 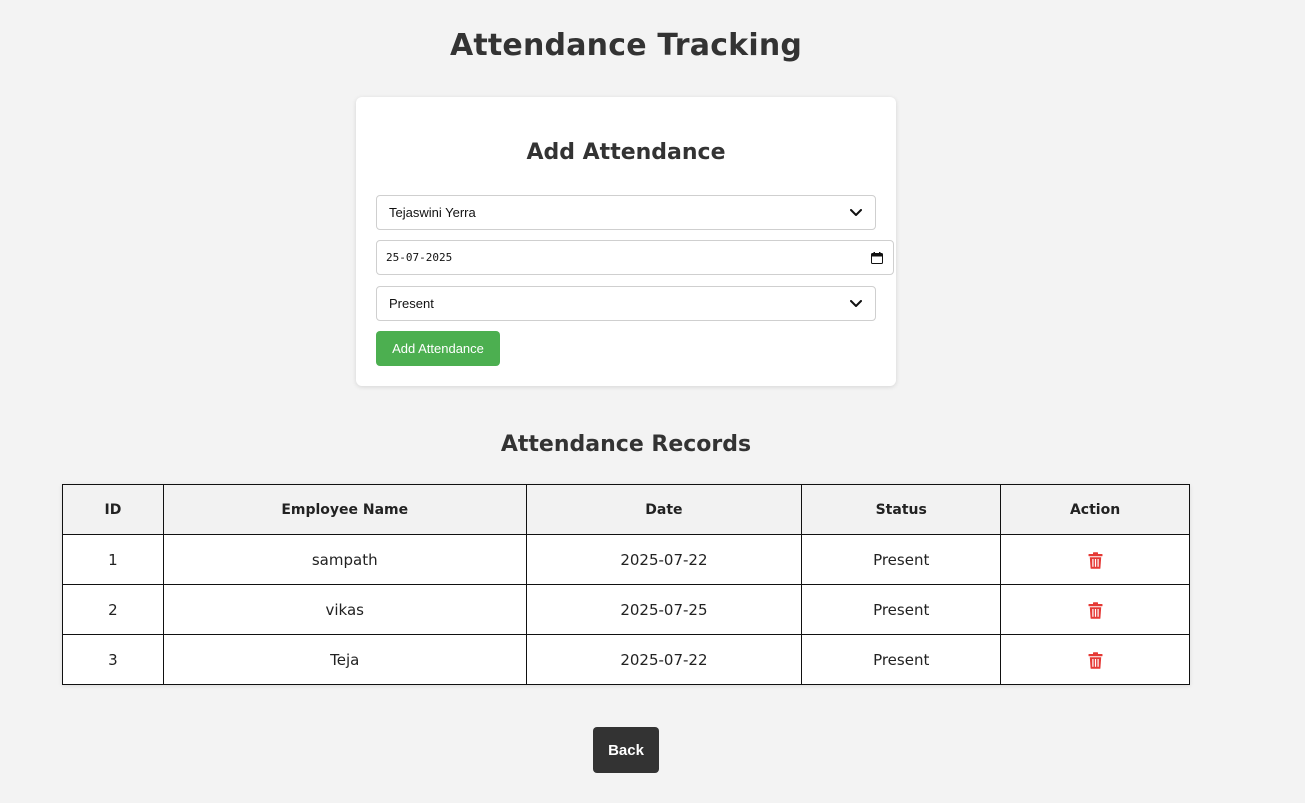 What do you see at coordinates (432, 212) in the screenshot?
I see `employee-select-value: Tejaswini Yerra` at bounding box center [432, 212].